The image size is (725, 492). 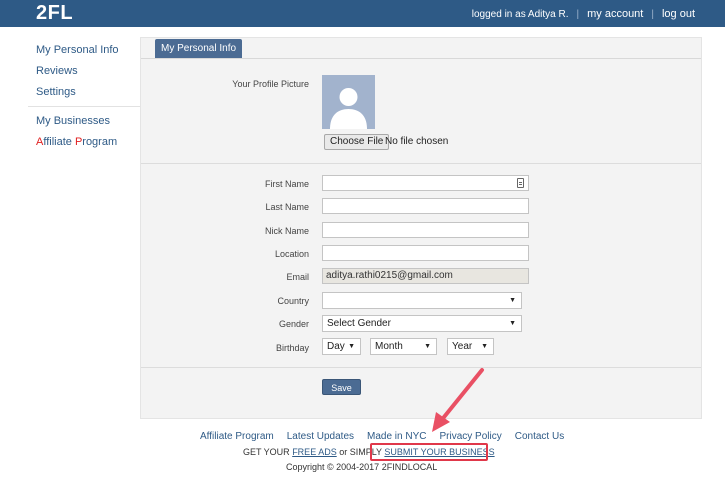 What do you see at coordinates (425, 206) in the screenshot?
I see `last-name-field` at bounding box center [425, 206].